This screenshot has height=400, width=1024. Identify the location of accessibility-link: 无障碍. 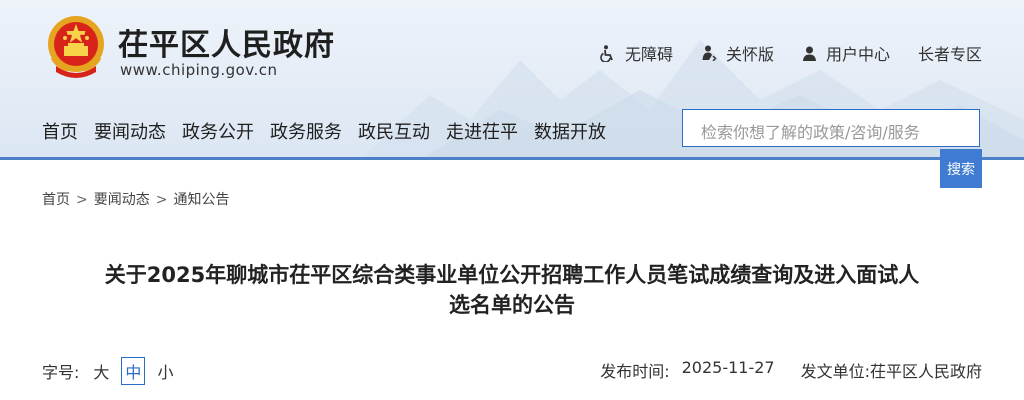
(636, 53).